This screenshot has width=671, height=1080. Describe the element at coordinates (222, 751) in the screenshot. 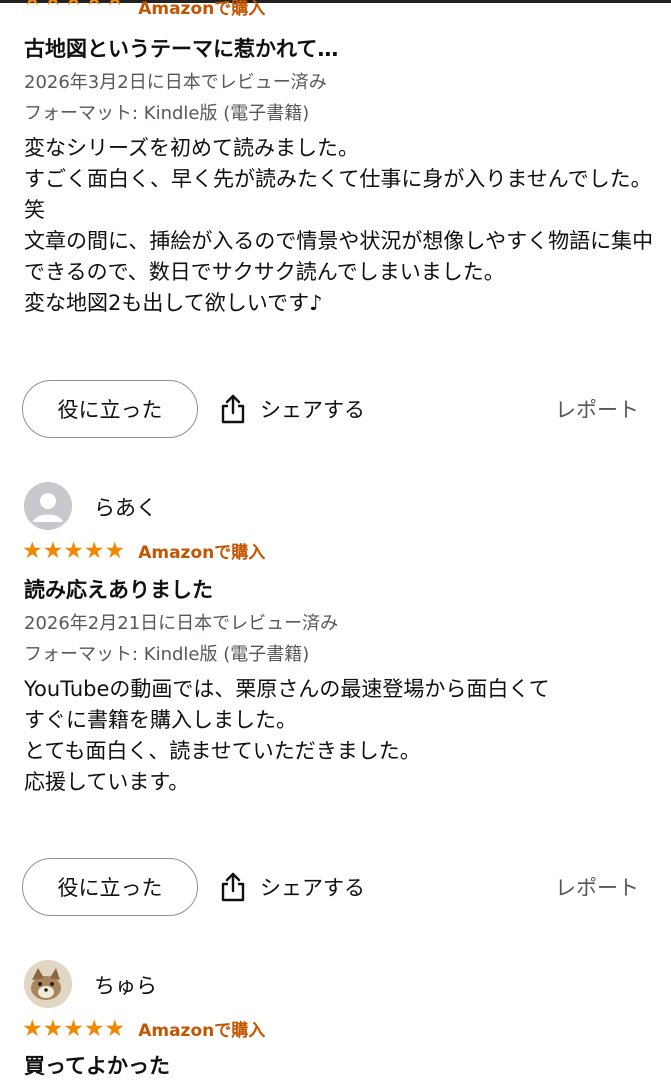

I see `review-body-line: とても面白く、読ませていただきました。` at that location.